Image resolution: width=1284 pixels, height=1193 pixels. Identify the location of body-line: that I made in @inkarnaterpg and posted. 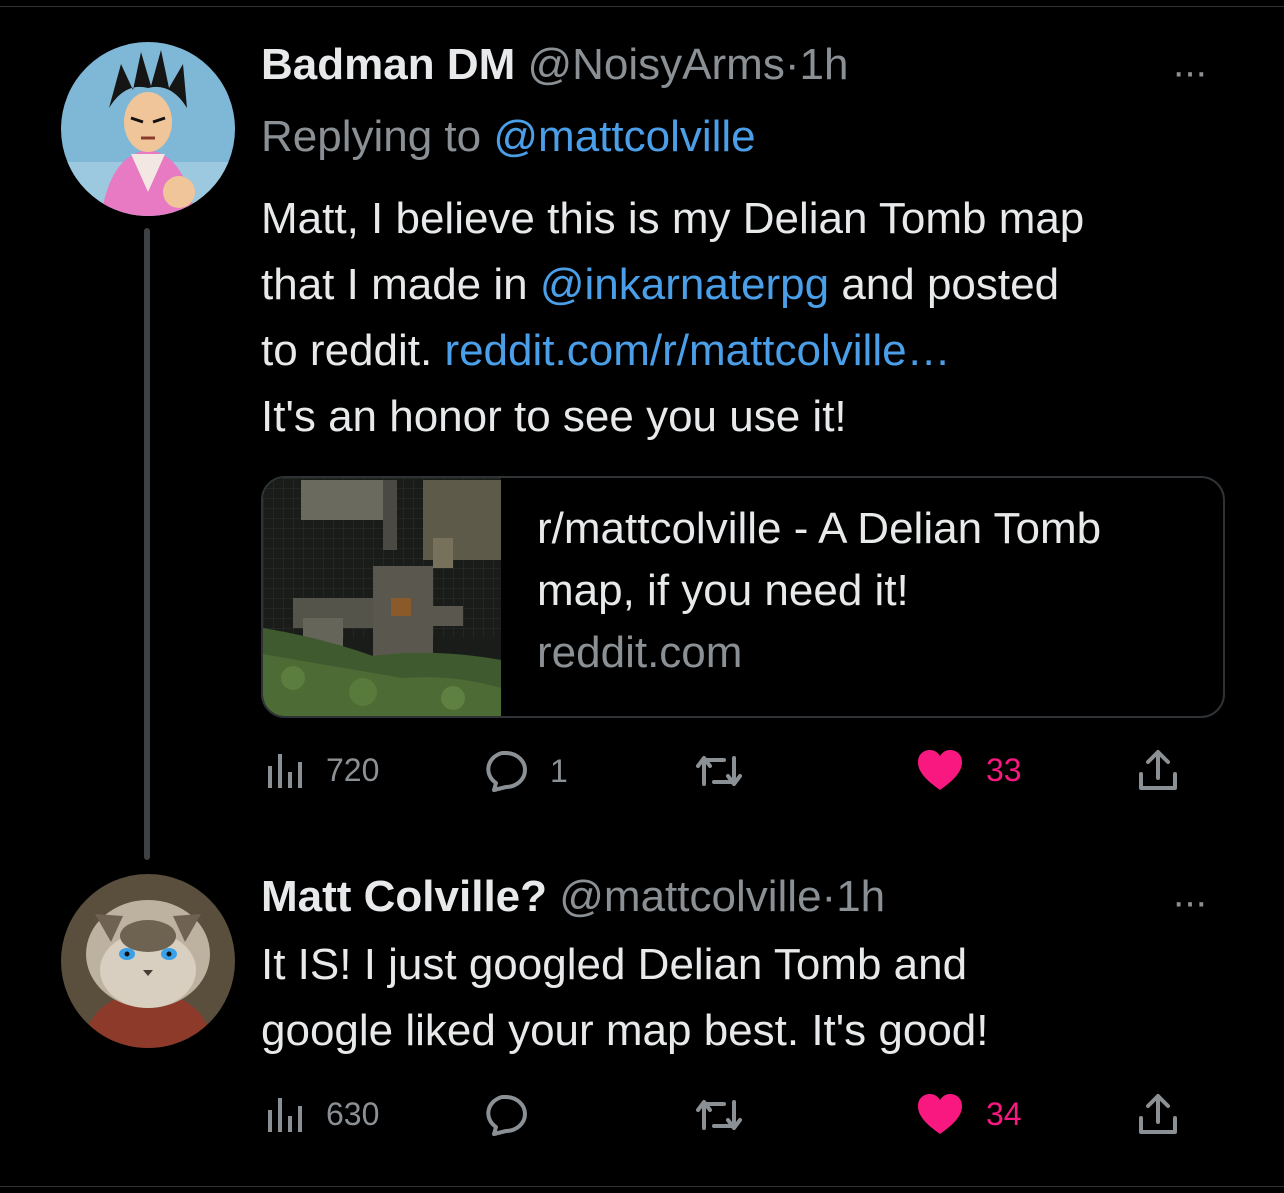
(756, 285).